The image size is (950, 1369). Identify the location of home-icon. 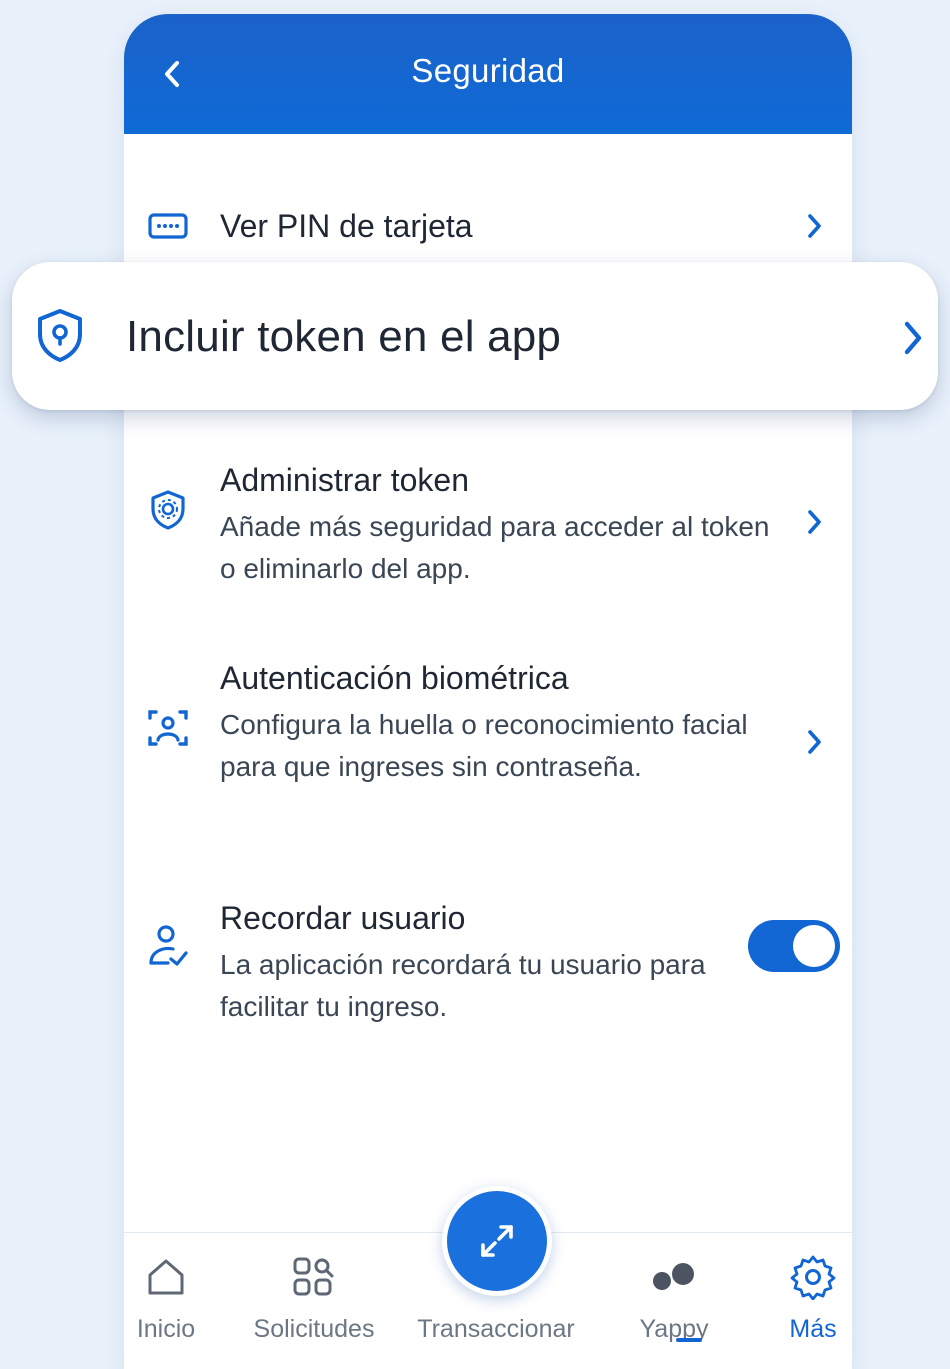
(166, 1277).